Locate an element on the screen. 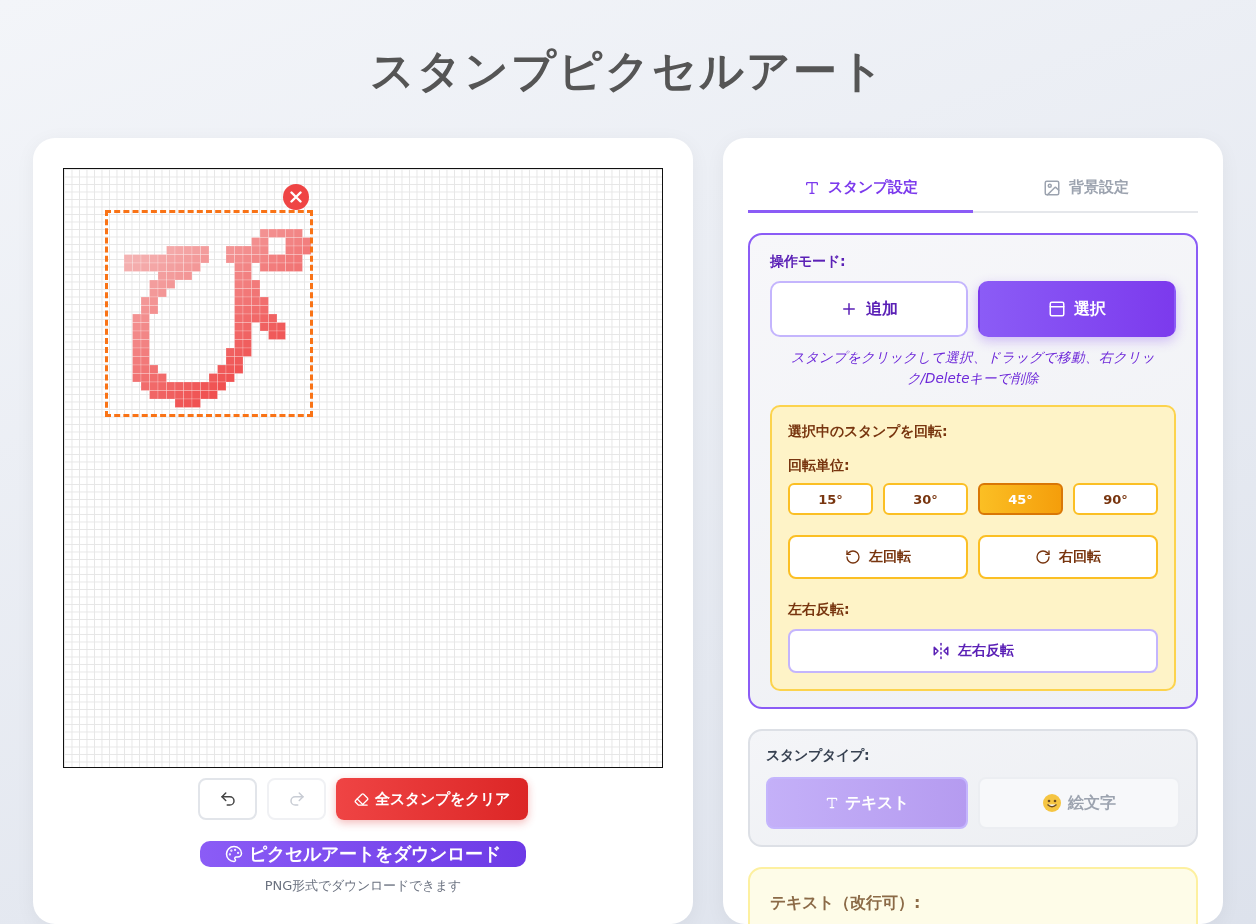 The width and height of the screenshot is (1256, 924). palette-icon is located at coordinates (234, 854).